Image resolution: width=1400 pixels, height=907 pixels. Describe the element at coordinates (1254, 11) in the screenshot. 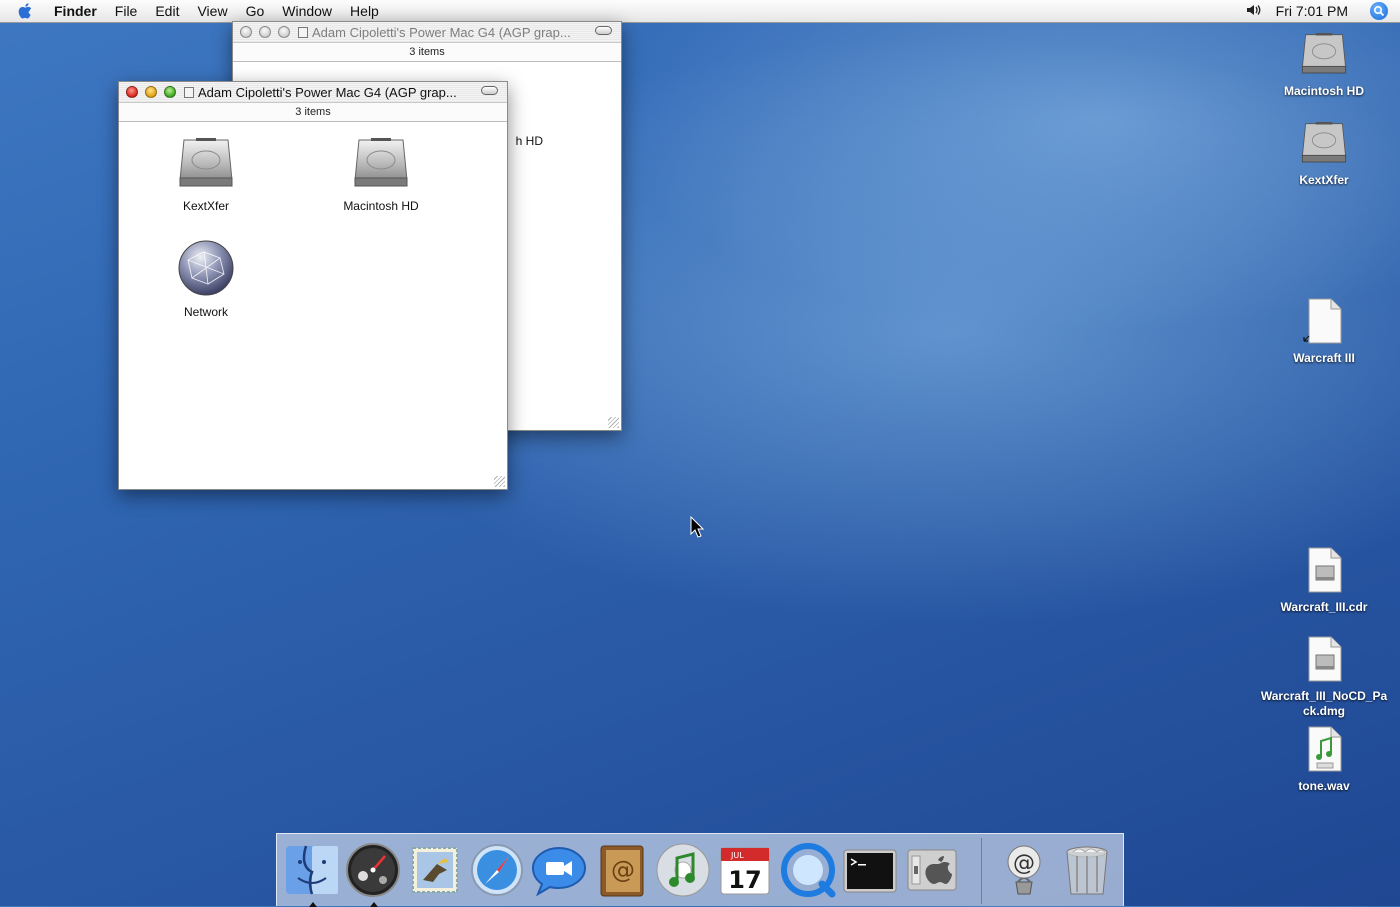

I see `volume-icon` at that location.